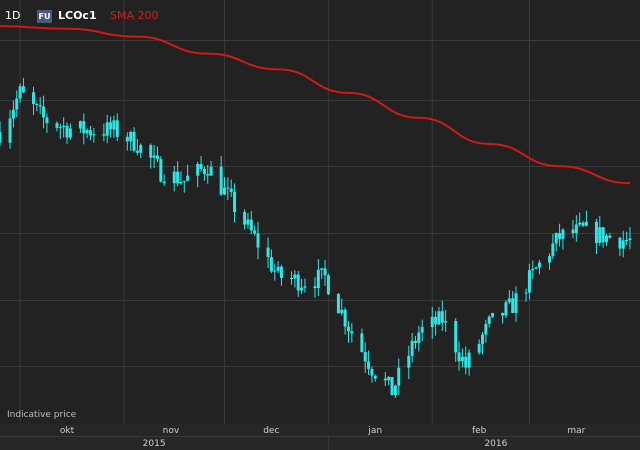 This screenshot has width=640, height=450. Describe the element at coordinates (67, 431) in the screenshot. I see `x-tick-label-month: okt` at that location.